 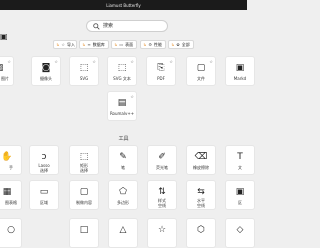 What do you see at coordinates (84, 78) in the screenshot?
I see `format-label: SVG` at bounding box center [84, 78].